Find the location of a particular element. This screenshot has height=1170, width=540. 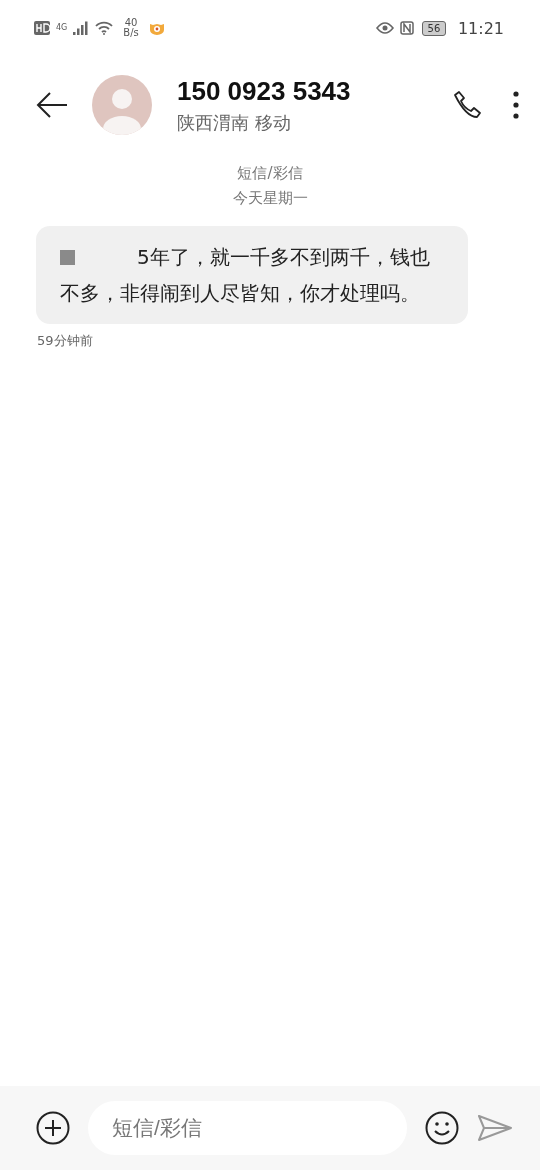

eye-icon is located at coordinates (384, 28).